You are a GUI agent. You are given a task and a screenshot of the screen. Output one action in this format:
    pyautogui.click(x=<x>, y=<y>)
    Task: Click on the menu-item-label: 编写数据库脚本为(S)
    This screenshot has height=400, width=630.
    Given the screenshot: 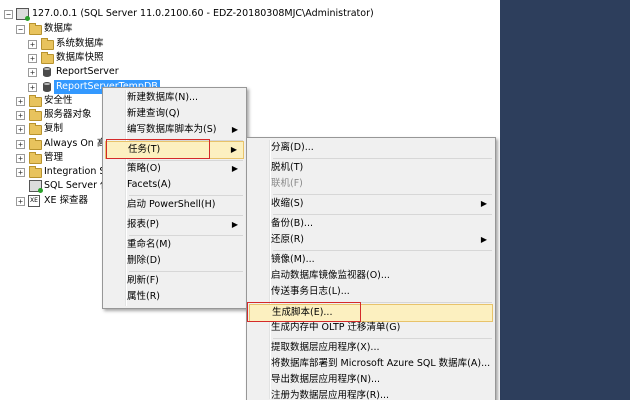 What is the action you would take?
    pyautogui.click(x=172, y=129)
    